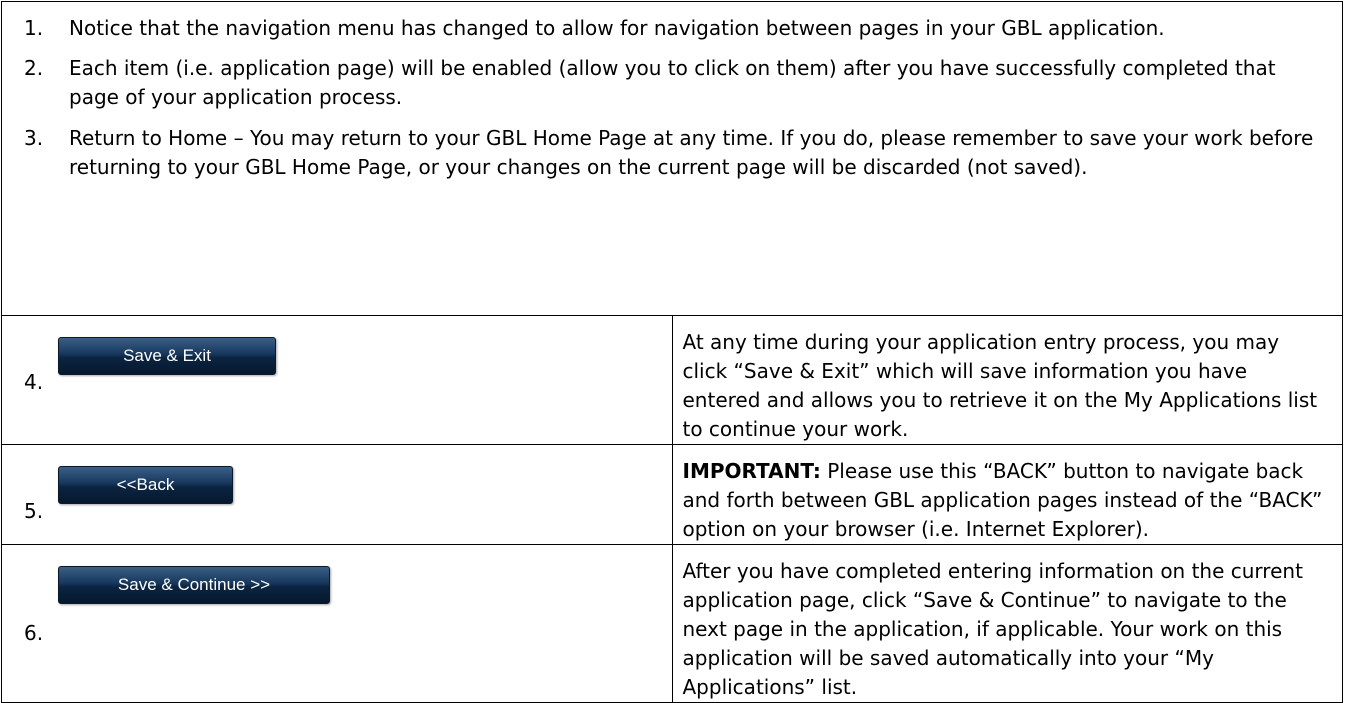 This screenshot has width=1346, height=703. I want to click on save-continue-button: Save & Continue >>, so click(194, 585).